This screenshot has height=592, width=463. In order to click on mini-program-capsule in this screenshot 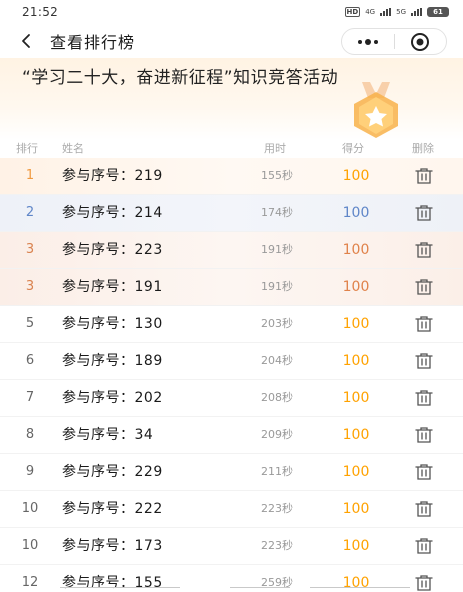, I will do `click(394, 41)`.